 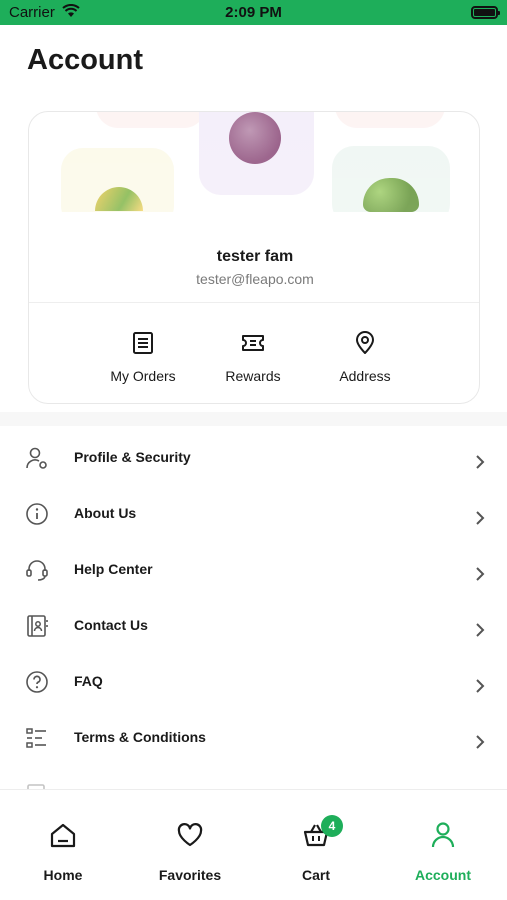 I want to click on tab-label: Cart, so click(x=315, y=875).